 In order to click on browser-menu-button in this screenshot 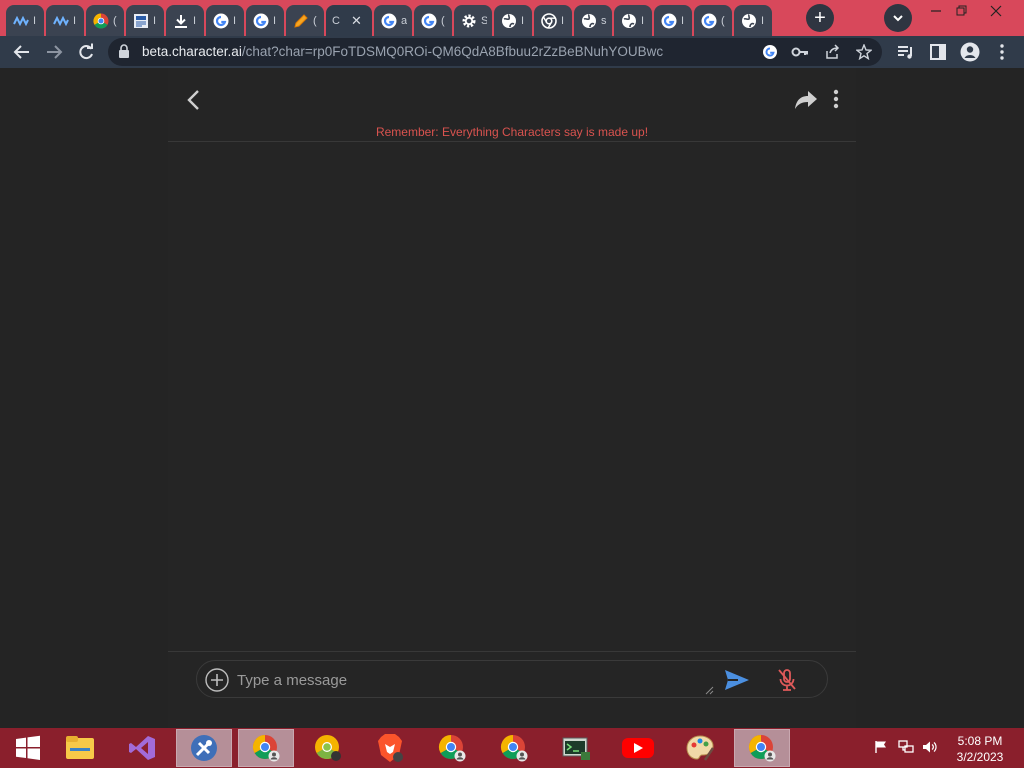, I will do `click(1002, 52)`.